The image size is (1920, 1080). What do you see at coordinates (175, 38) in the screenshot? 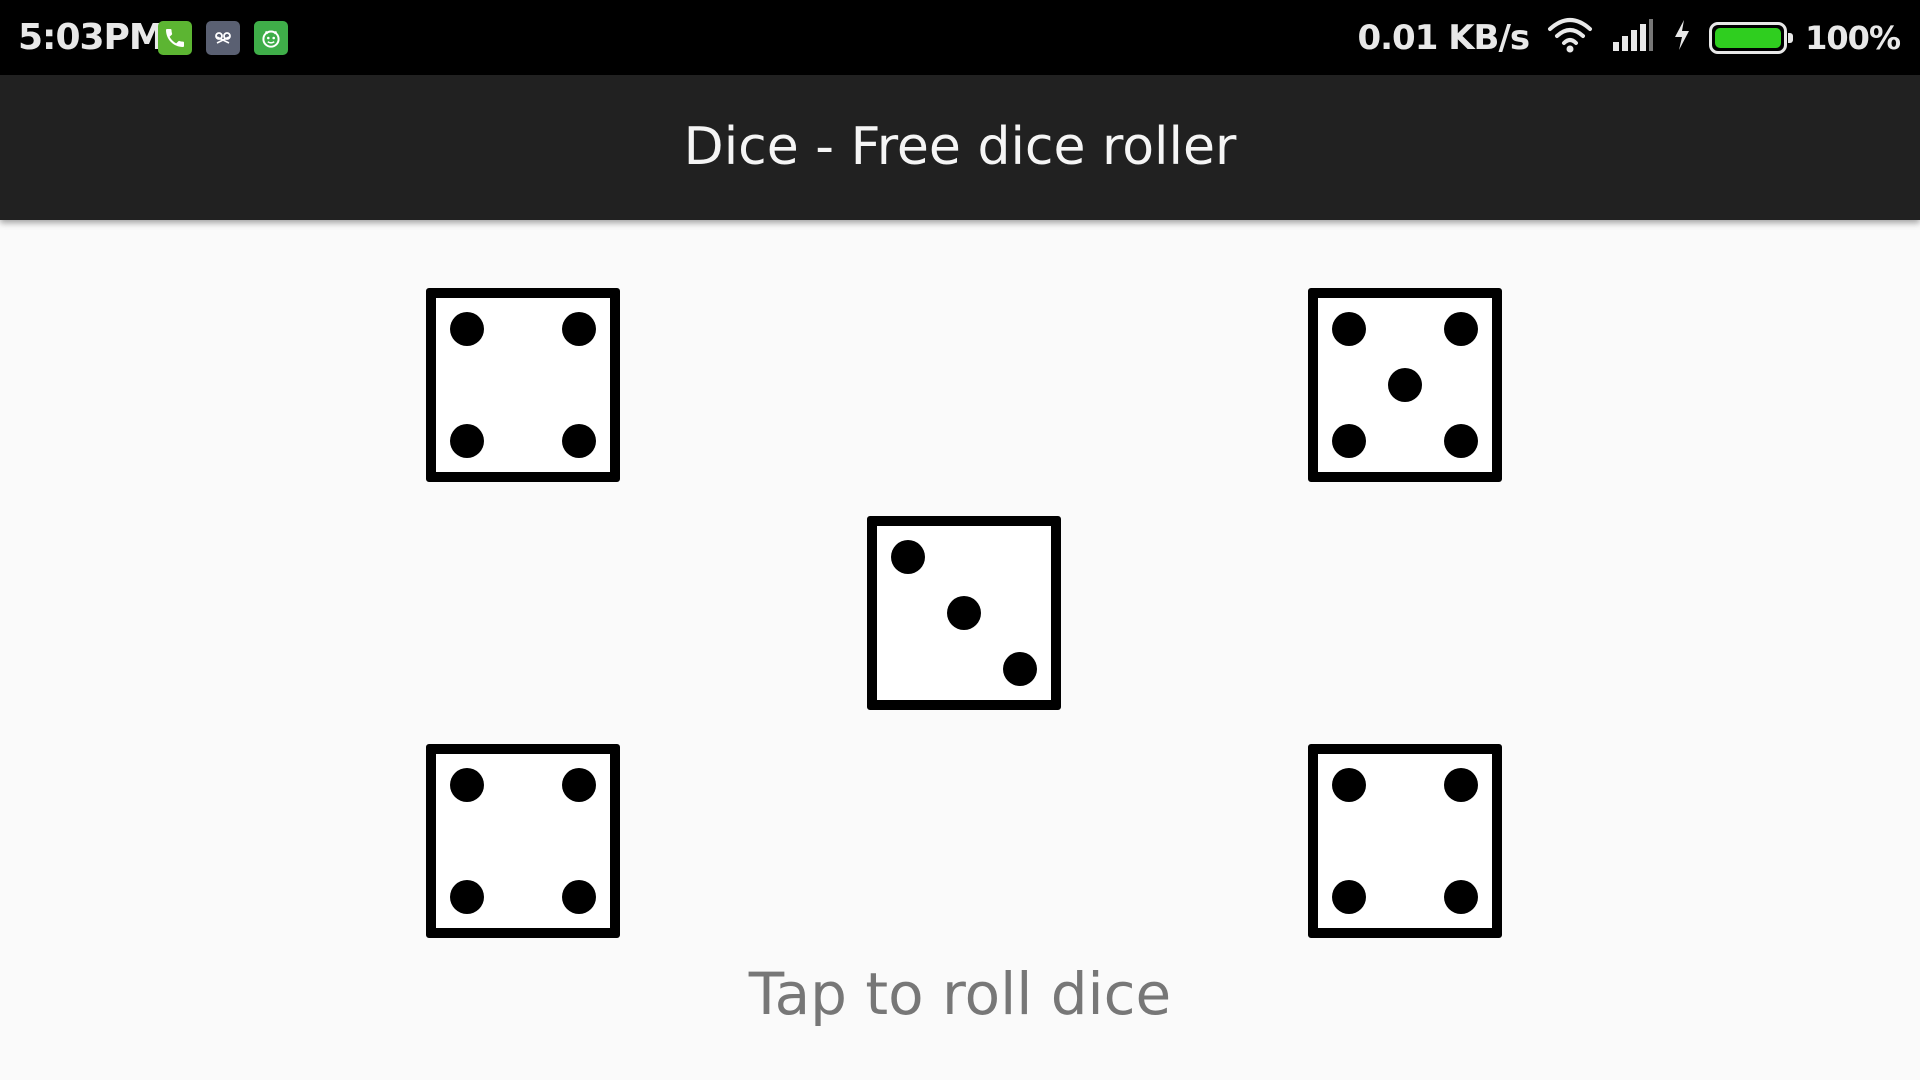
I see `phone-icon` at bounding box center [175, 38].